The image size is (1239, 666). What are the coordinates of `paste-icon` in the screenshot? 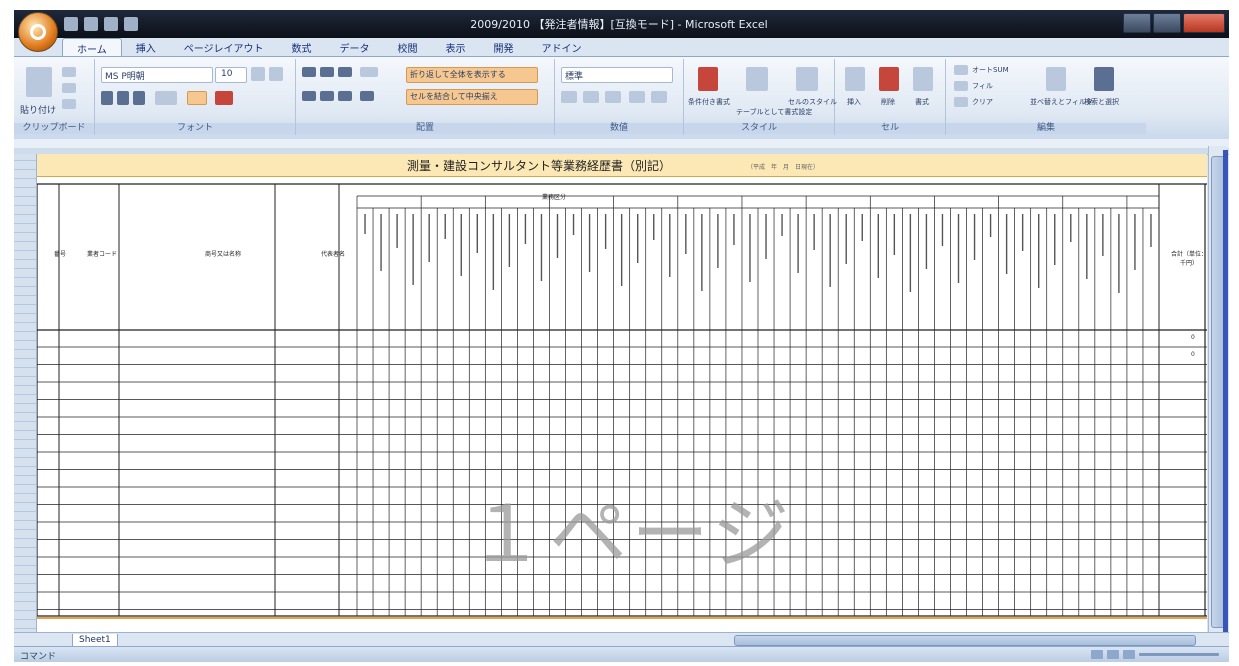 It's located at (39, 82).